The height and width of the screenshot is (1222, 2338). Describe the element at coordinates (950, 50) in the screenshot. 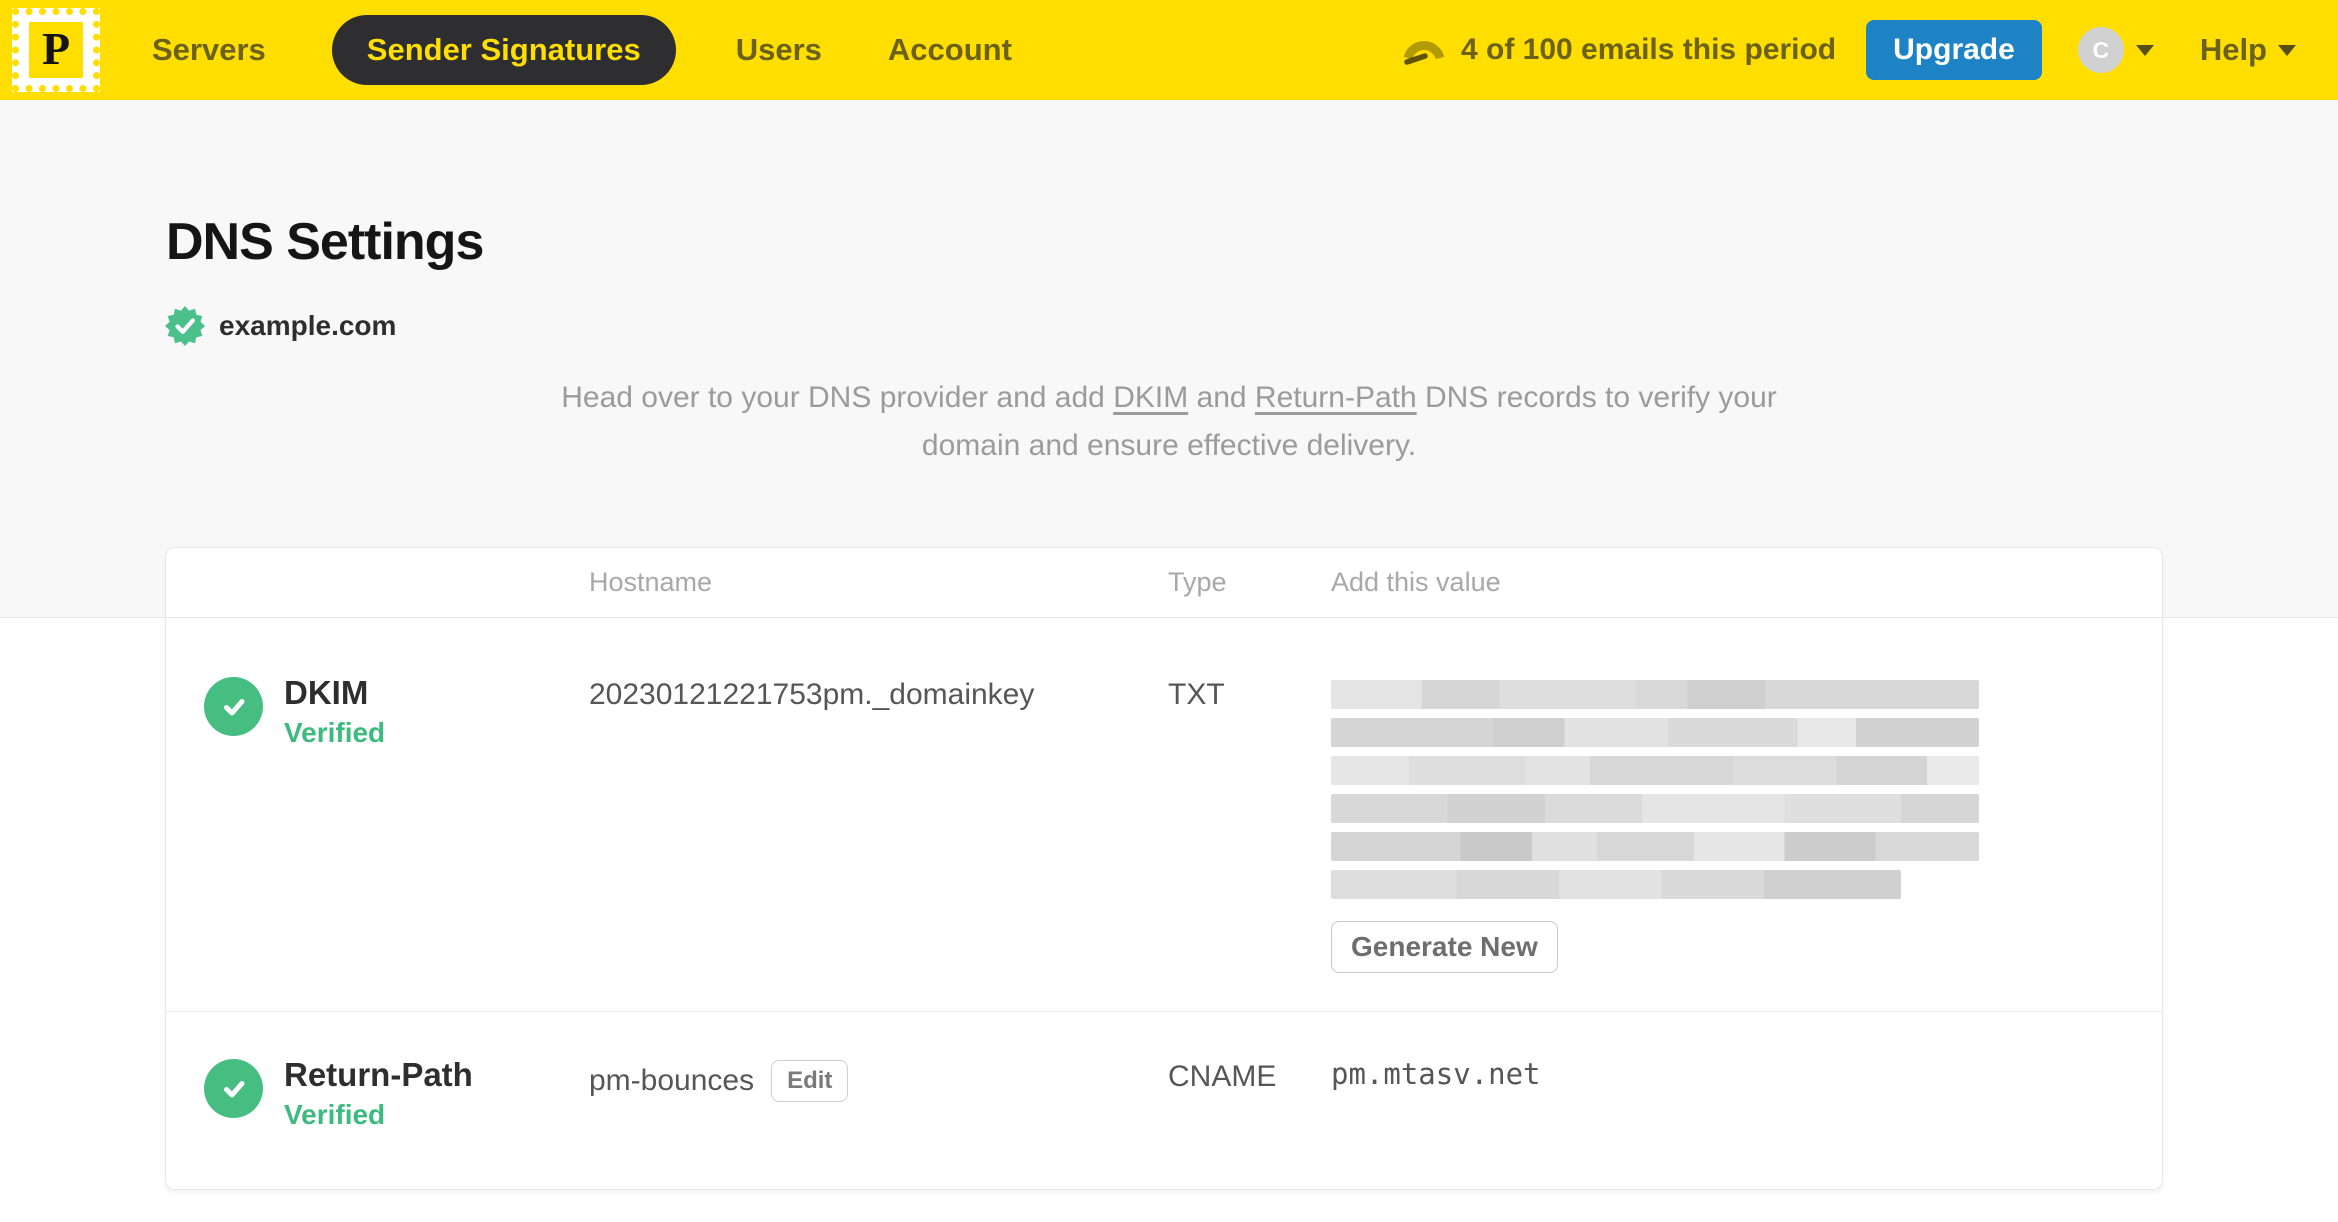

I see `nav-item-account: Account` at that location.